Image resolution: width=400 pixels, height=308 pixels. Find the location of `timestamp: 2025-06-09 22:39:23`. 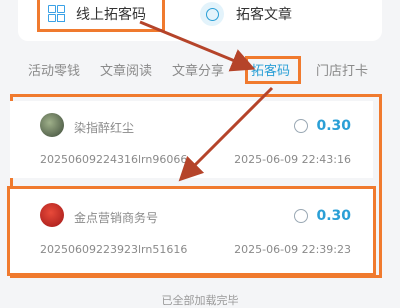

timestamp: 2025-06-09 22:39:23 is located at coordinates (292, 249).